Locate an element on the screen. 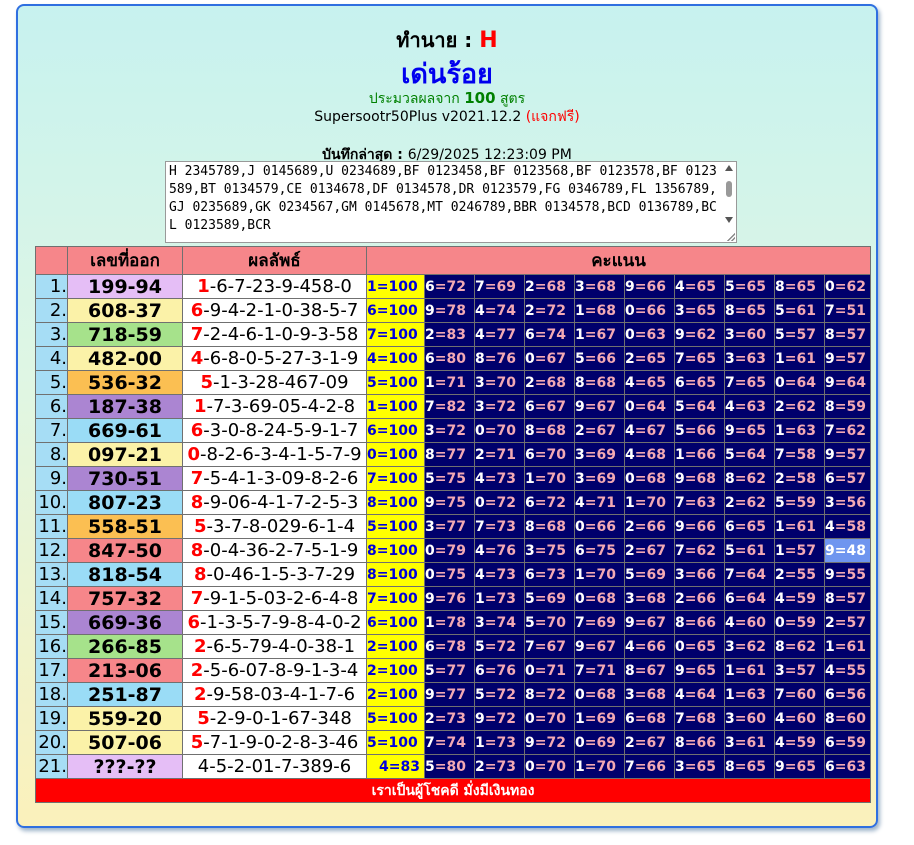 The height and width of the screenshot is (845, 914). drawn-number: 482-00 is located at coordinates (125, 358).